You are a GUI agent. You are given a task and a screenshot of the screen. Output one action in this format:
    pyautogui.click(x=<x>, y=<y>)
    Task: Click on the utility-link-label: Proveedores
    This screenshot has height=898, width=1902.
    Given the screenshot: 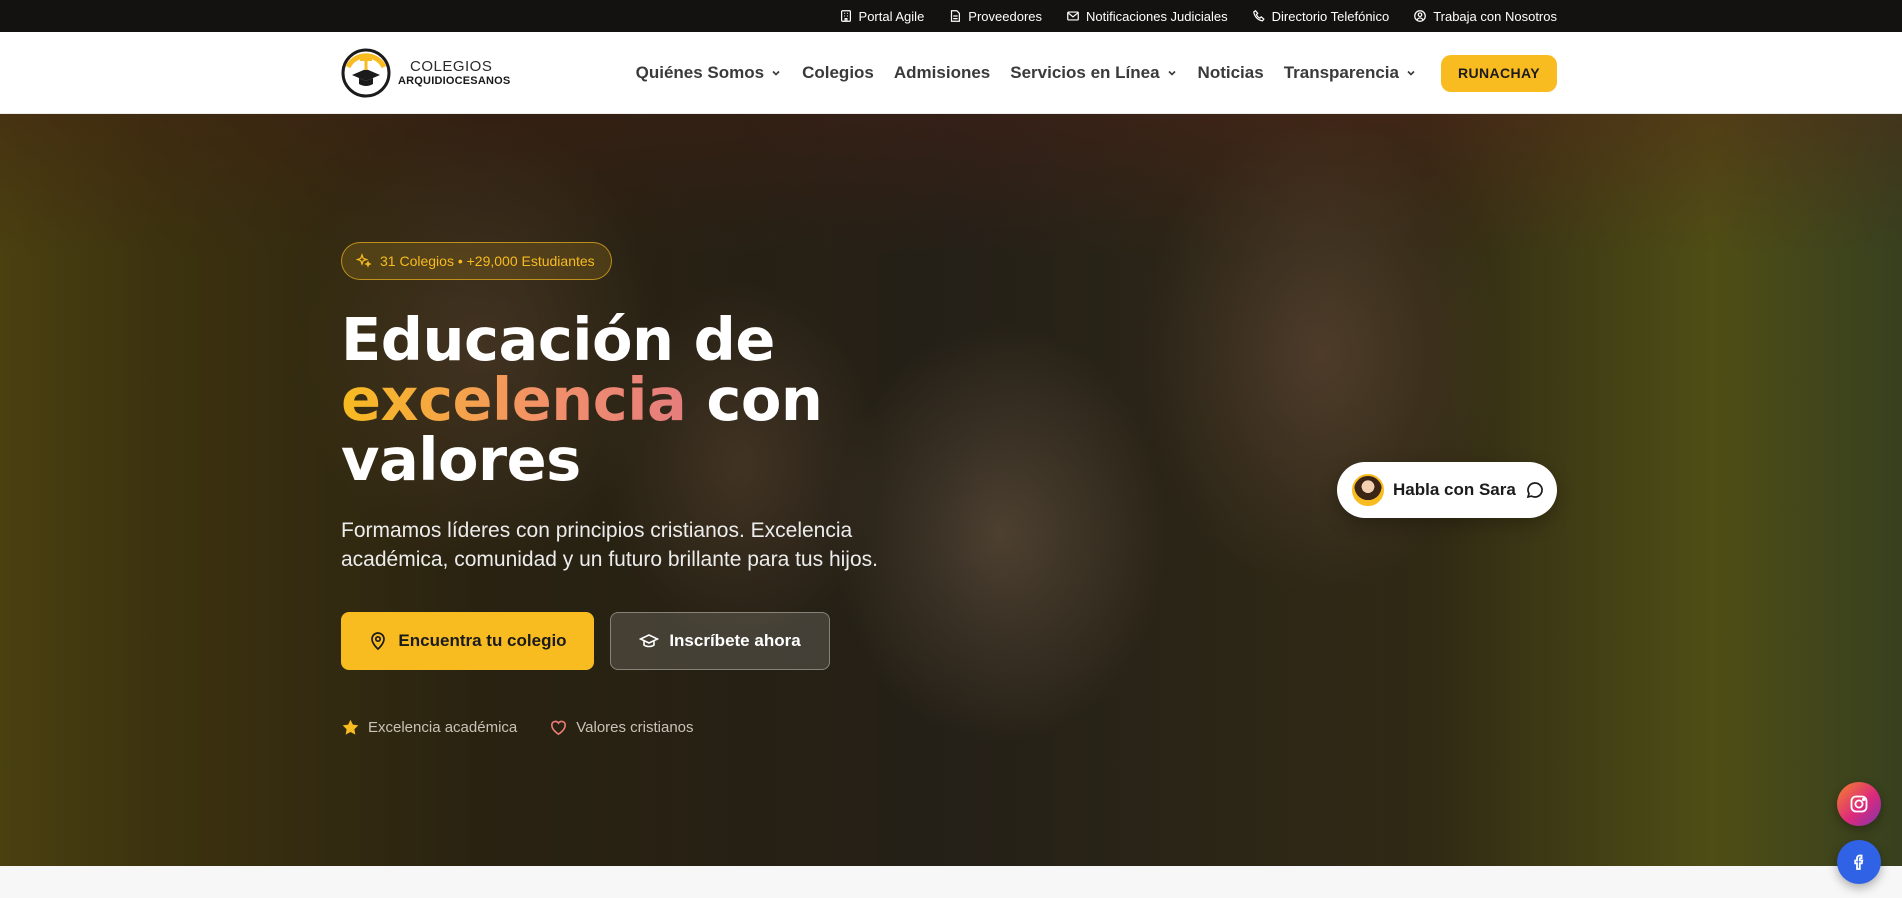 What is the action you would take?
    pyautogui.click(x=1005, y=16)
    